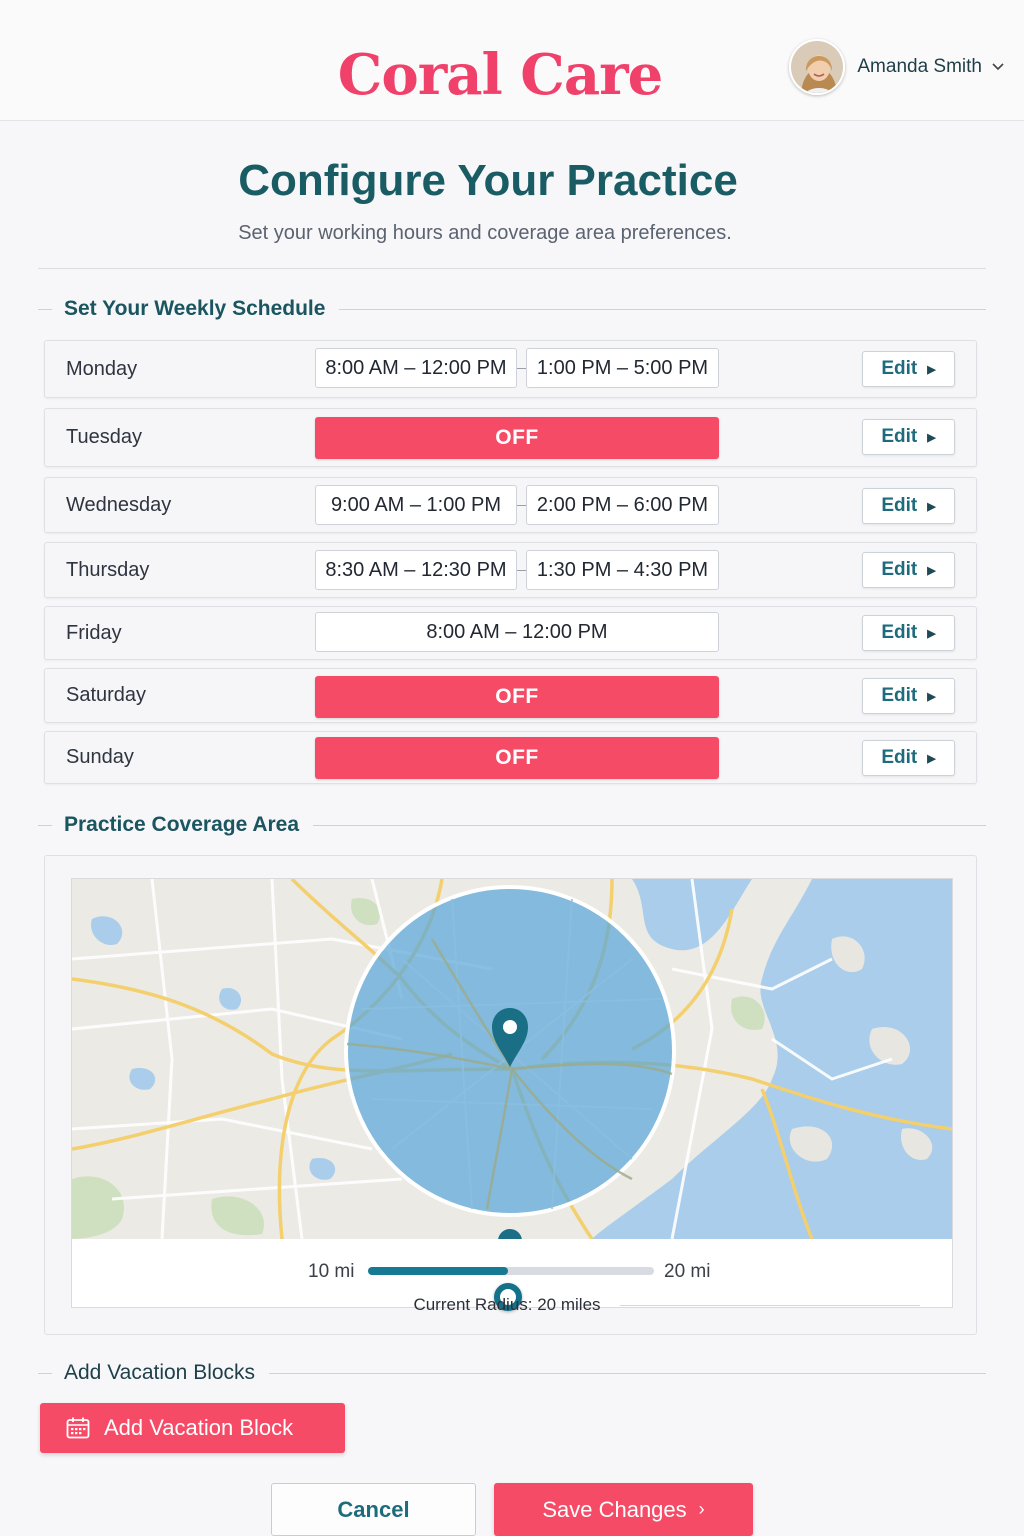 This screenshot has height=1536, width=1024. Describe the element at coordinates (488, 180) in the screenshot. I see `page-title: Configure Your Practice` at that location.